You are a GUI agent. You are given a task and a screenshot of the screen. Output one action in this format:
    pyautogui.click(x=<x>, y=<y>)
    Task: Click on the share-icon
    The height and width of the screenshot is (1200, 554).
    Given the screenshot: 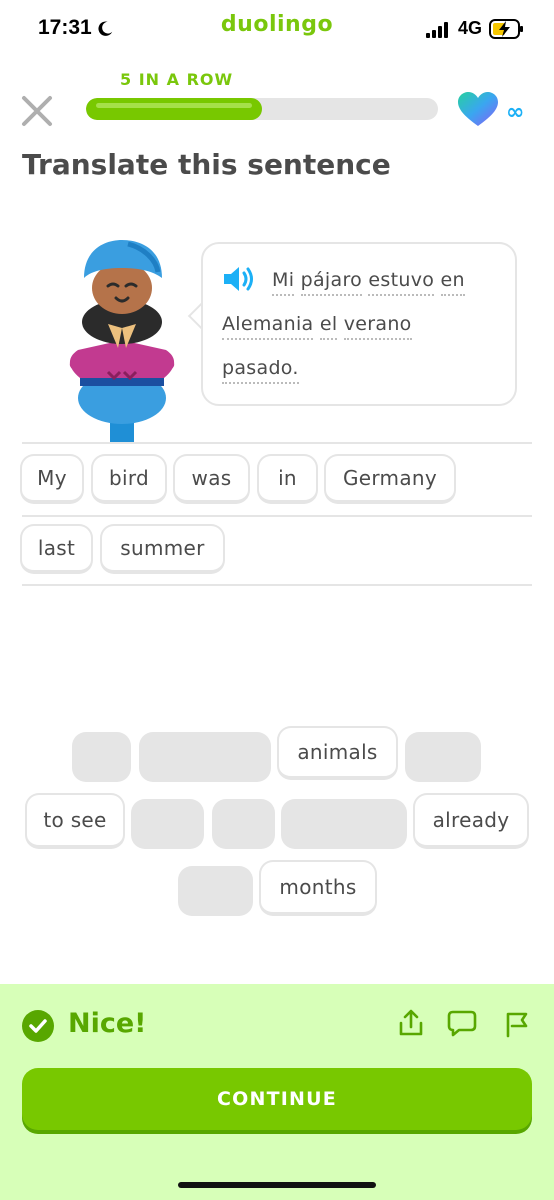 What is the action you would take?
    pyautogui.click(x=411, y=1023)
    